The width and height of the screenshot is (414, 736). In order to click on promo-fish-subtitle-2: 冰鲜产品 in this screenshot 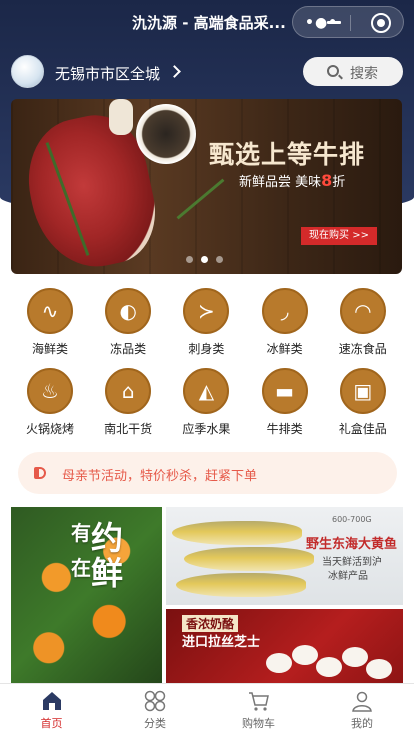, I will do `click(348, 576)`.